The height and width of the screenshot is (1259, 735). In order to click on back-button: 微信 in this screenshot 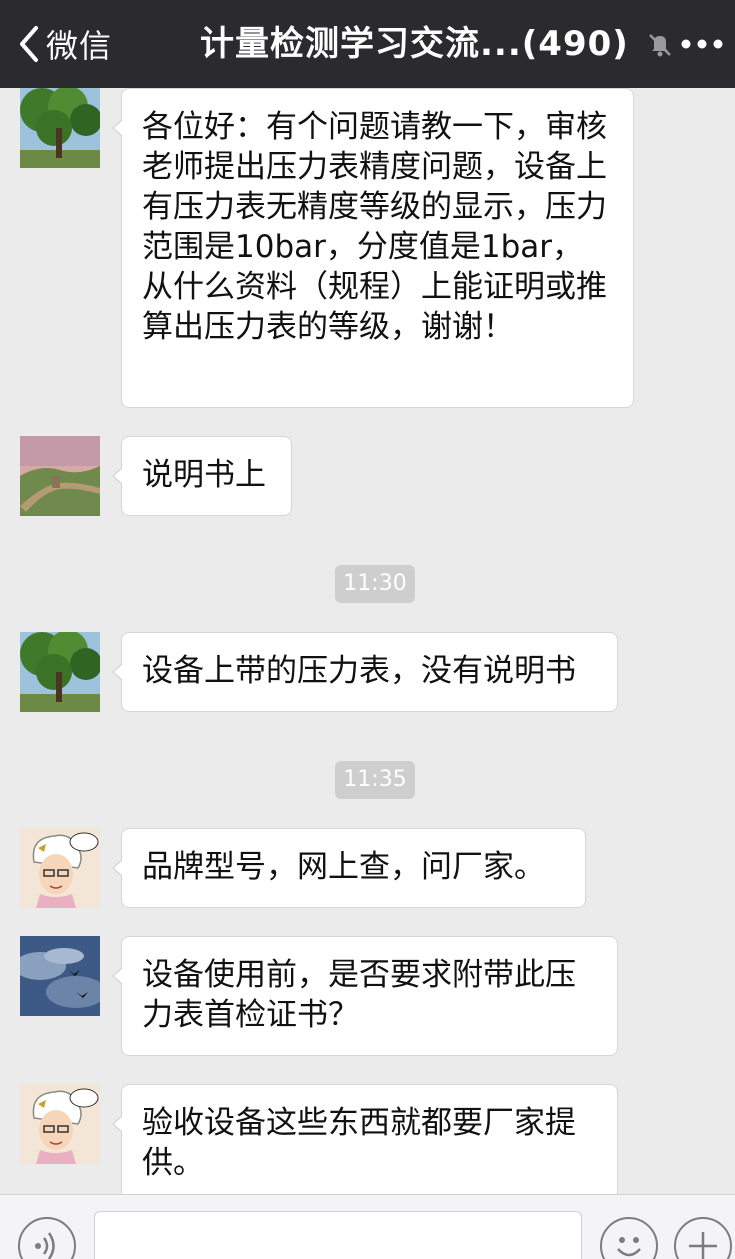, I will do `click(65, 44)`.